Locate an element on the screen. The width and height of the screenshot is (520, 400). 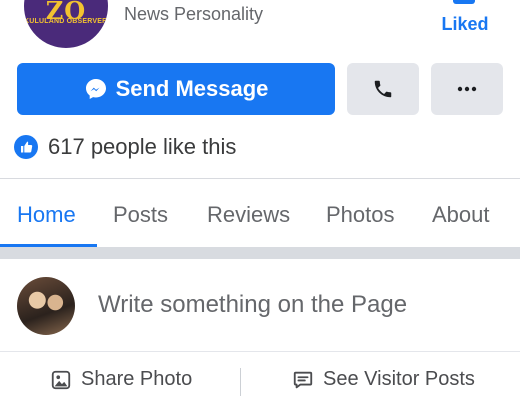
liked-icon is located at coordinates (464, 2).